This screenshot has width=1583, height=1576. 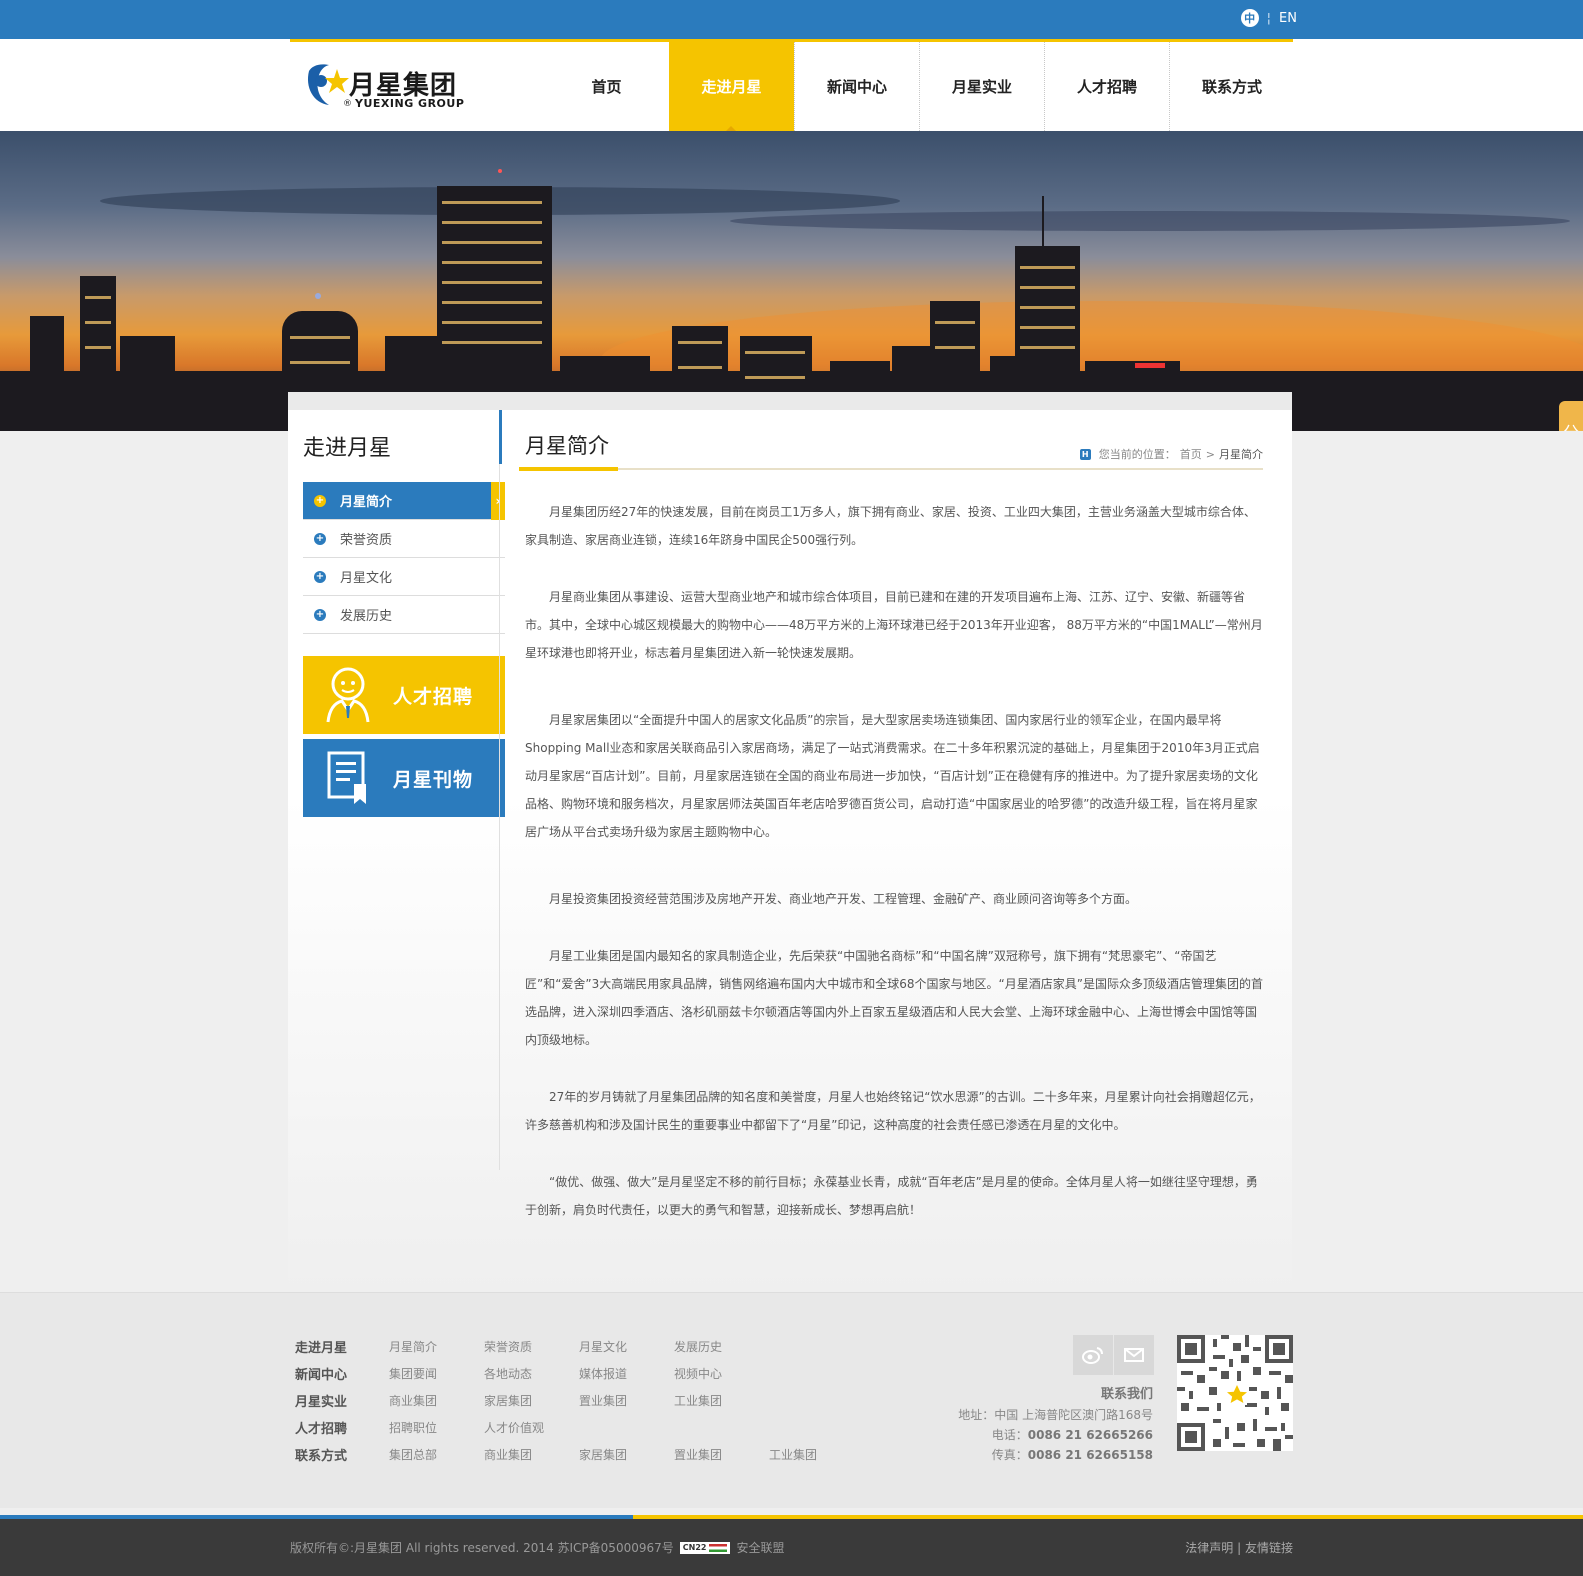 I want to click on flag-stripes-icon, so click(x=718, y=1547).